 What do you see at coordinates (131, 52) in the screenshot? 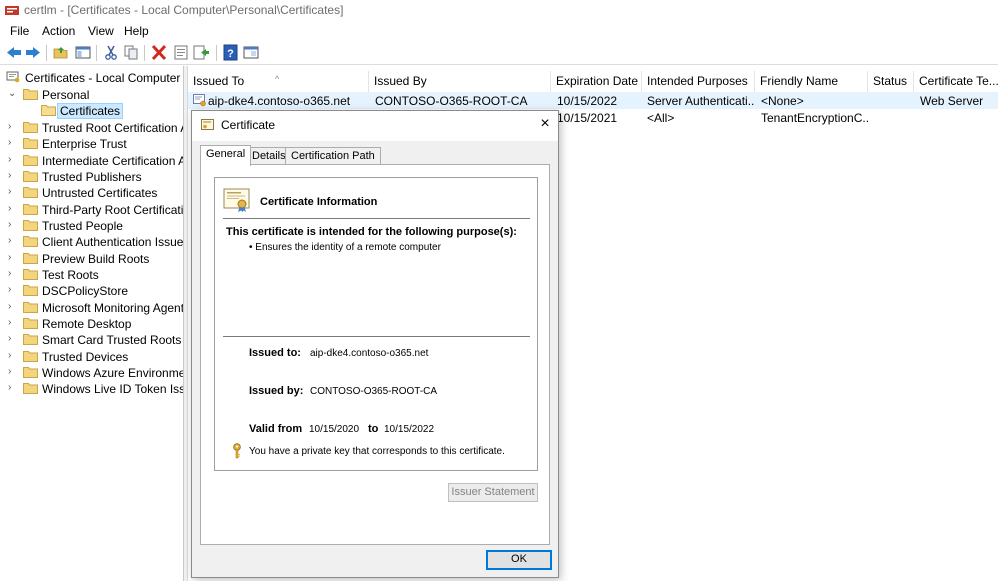
I see `copy-icon` at bounding box center [131, 52].